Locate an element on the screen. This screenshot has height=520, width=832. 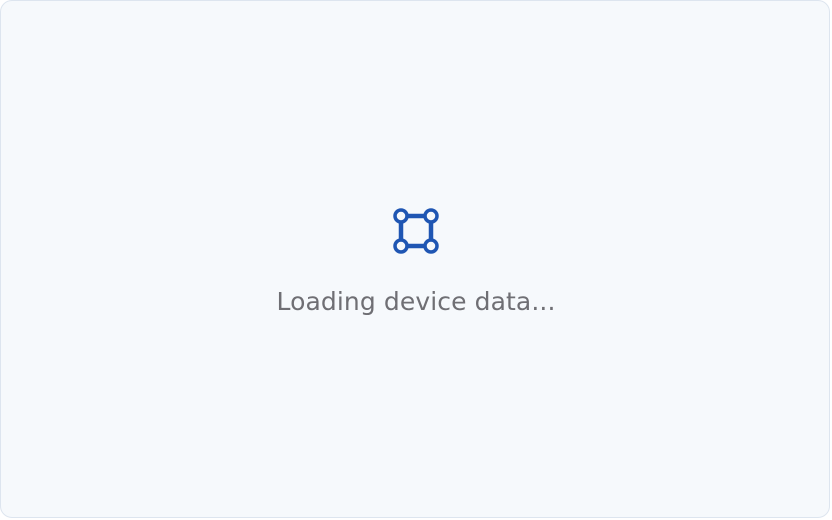
device-nodes-icon is located at coordinates (416, 231).